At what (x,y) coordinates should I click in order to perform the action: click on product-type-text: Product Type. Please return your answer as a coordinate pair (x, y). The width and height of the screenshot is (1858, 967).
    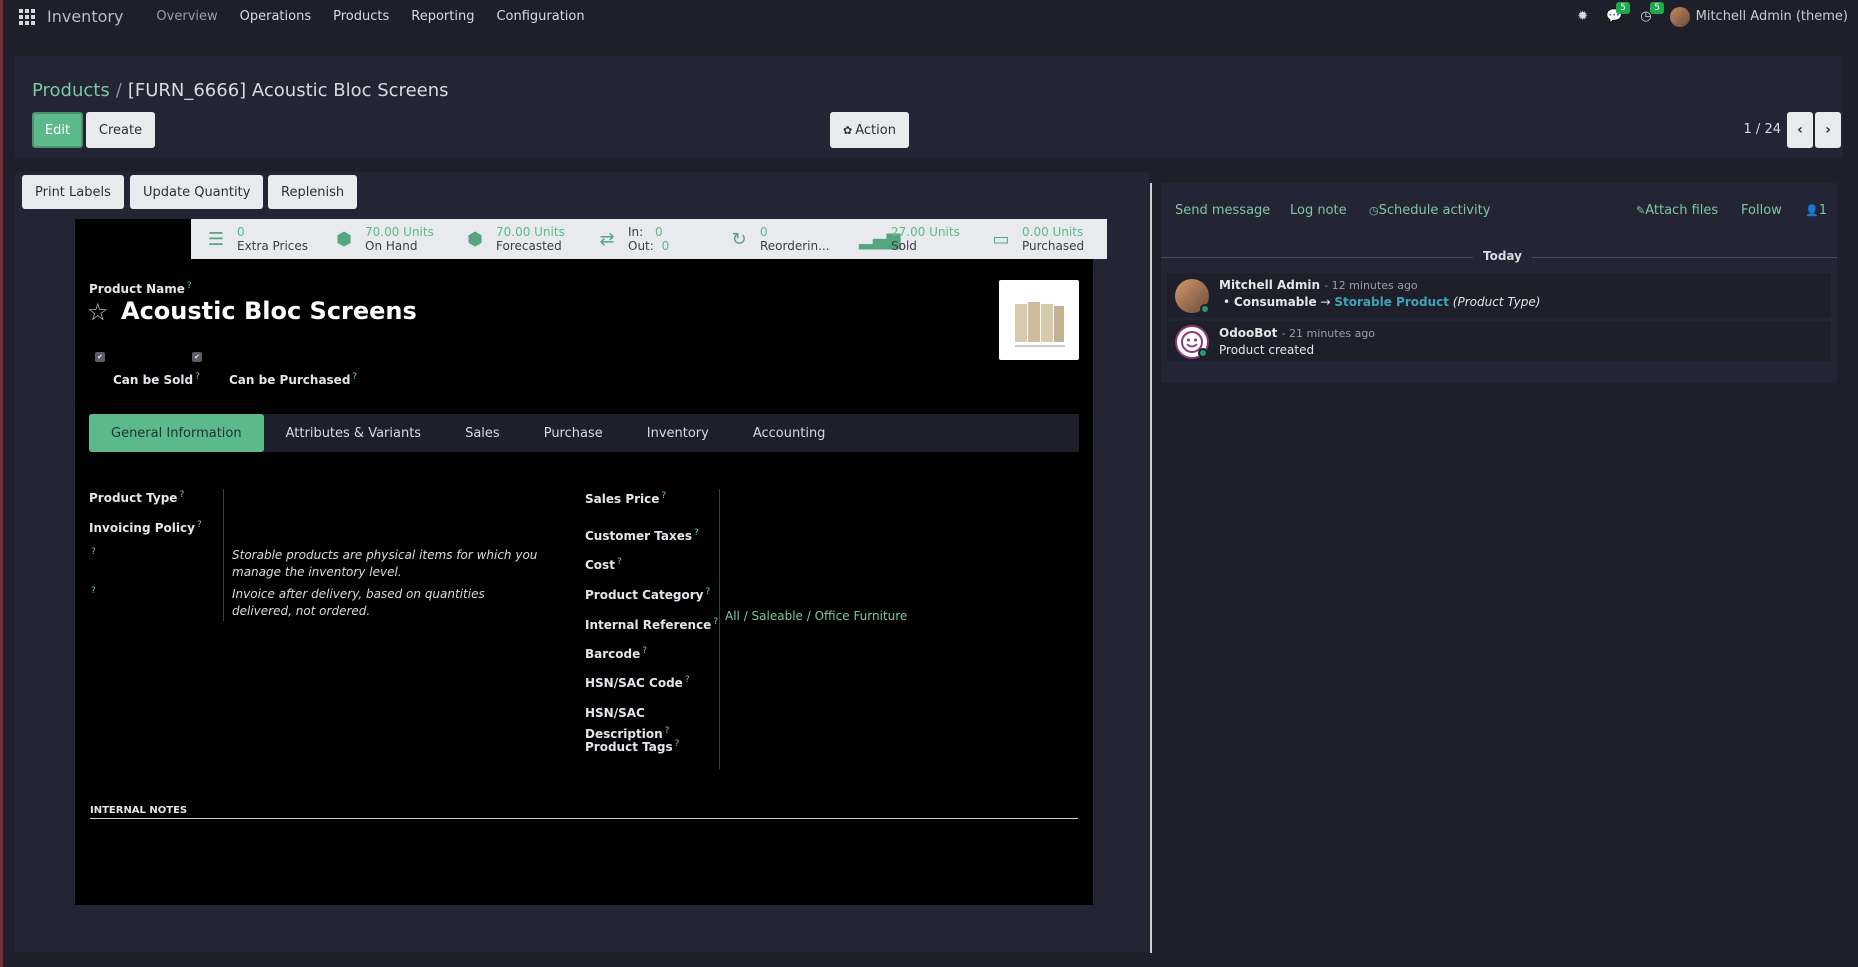
    Looking at the image, I should click on (133, 498).